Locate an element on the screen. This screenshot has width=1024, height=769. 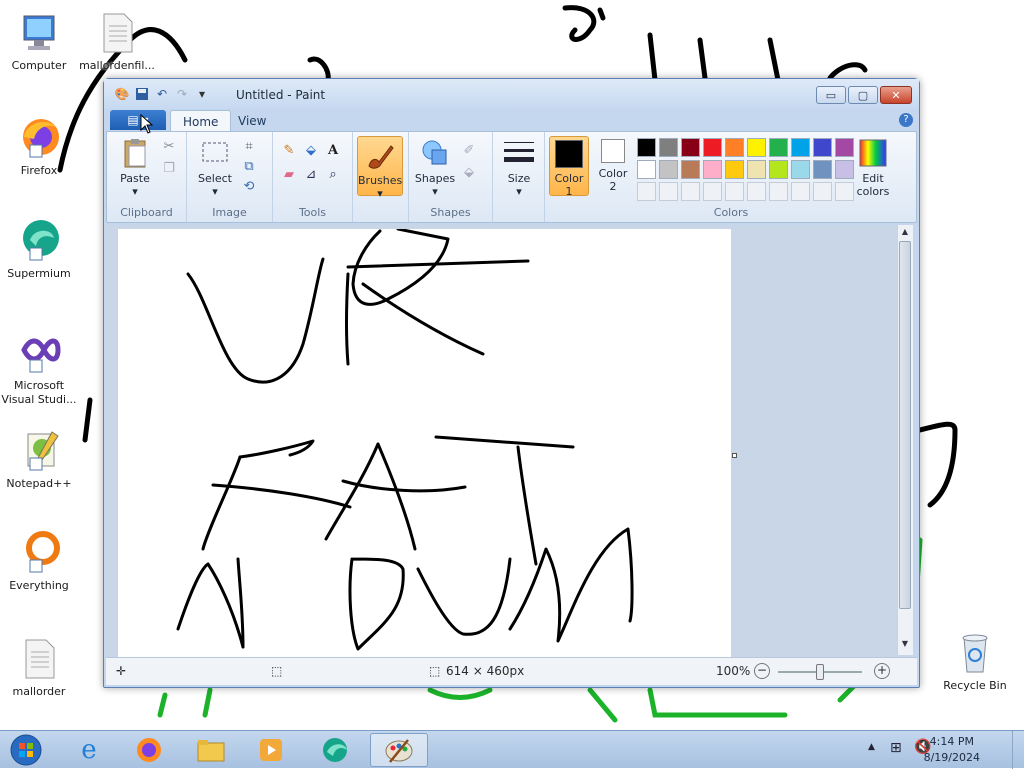
tab-view: View is located at coordinates (252, 120).